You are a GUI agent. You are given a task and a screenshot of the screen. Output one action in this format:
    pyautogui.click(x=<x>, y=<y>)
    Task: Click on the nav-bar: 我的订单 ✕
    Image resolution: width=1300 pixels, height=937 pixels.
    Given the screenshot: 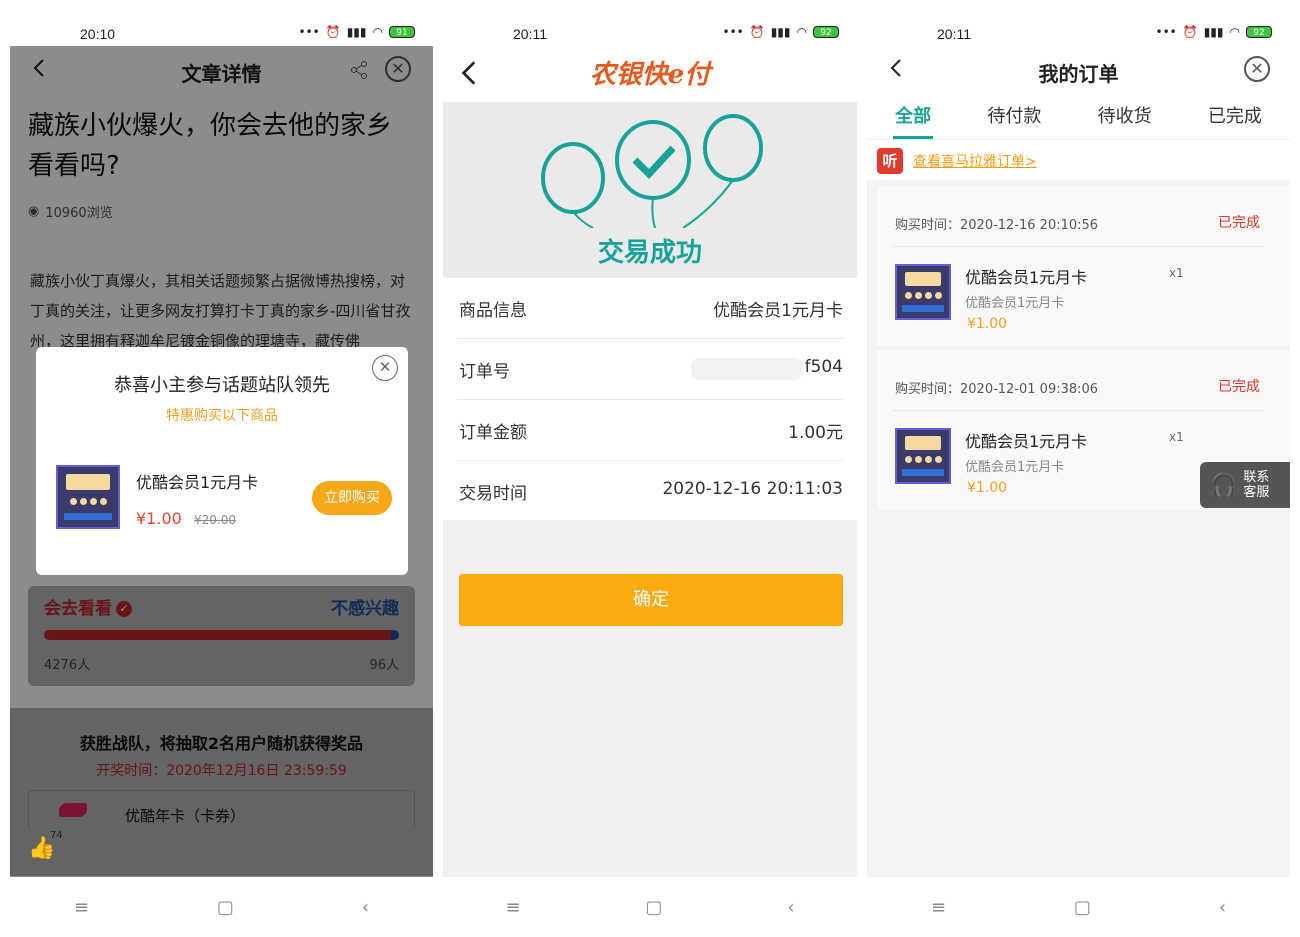 What is the action you would take?
    pyautogui.click(x=1078, y=70)
    